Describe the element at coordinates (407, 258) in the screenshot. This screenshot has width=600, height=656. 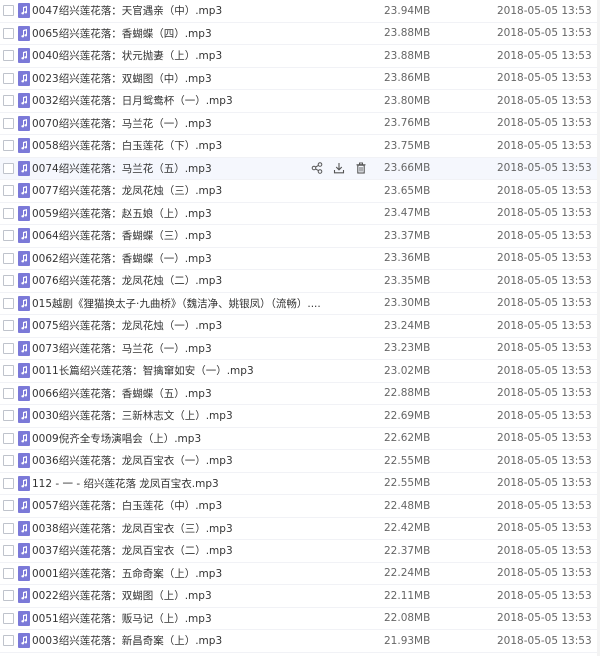
I see `file-size: 23.36MB` at that location.